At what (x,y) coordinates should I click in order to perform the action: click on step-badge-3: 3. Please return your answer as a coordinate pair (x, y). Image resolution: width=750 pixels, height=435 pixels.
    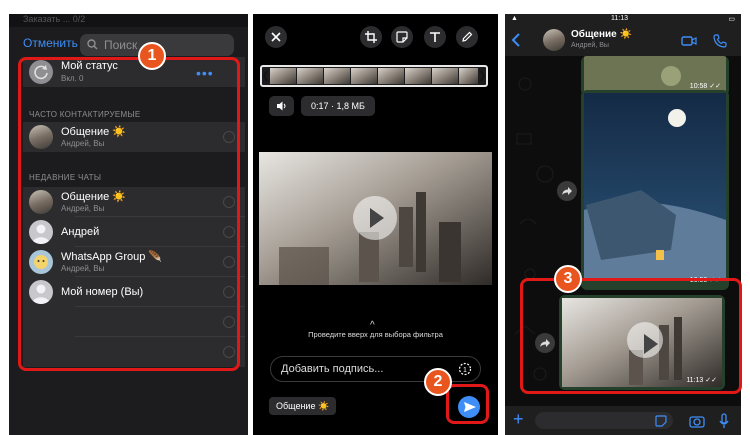
    Looking at the image, I should click on (568, 279).